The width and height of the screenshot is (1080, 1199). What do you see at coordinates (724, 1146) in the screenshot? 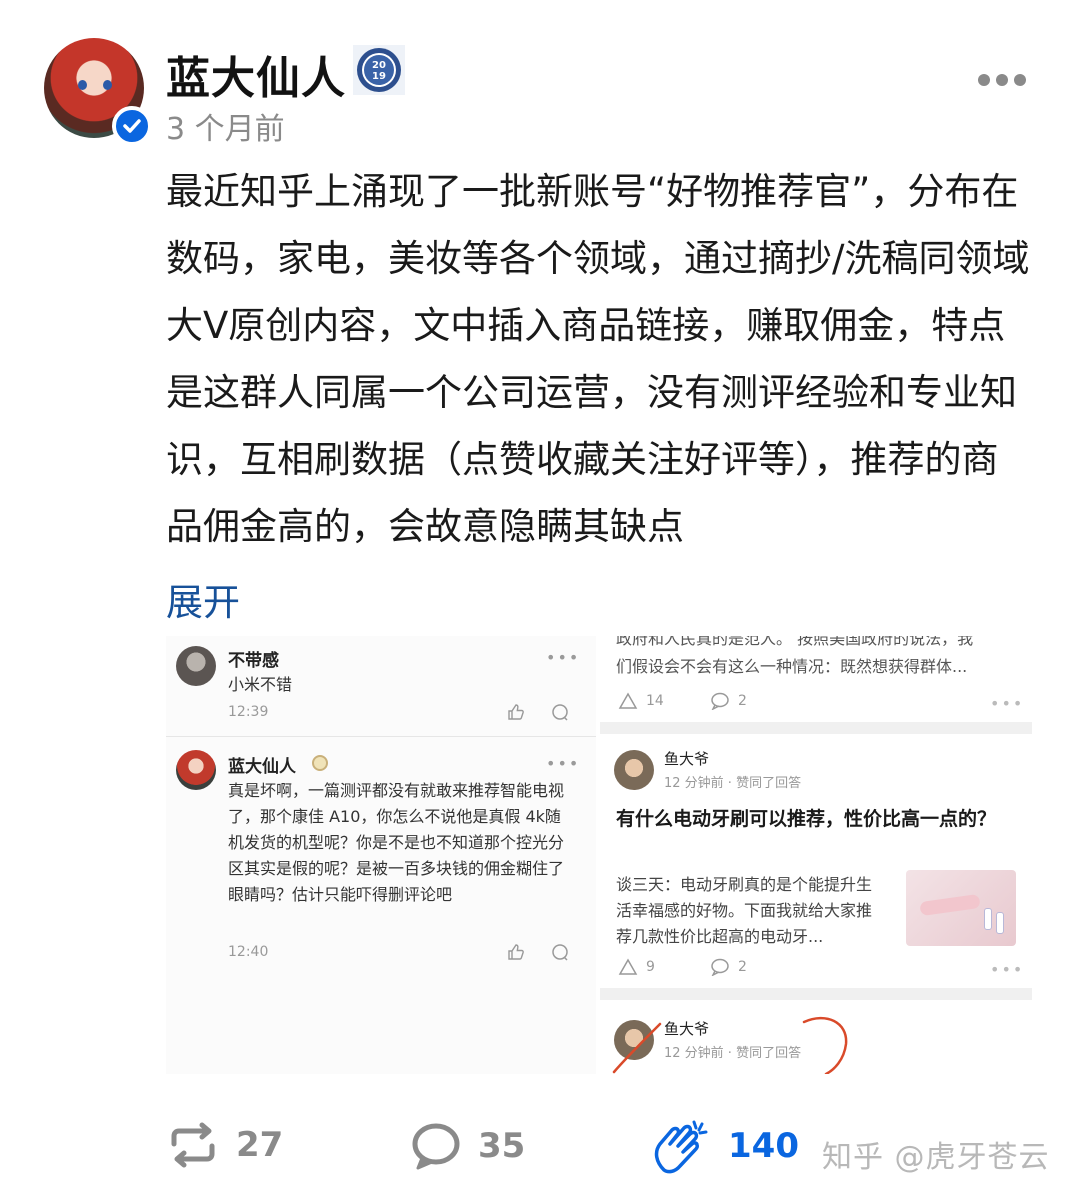
I see `like-button: 140` at bounding box center [724, 1146].